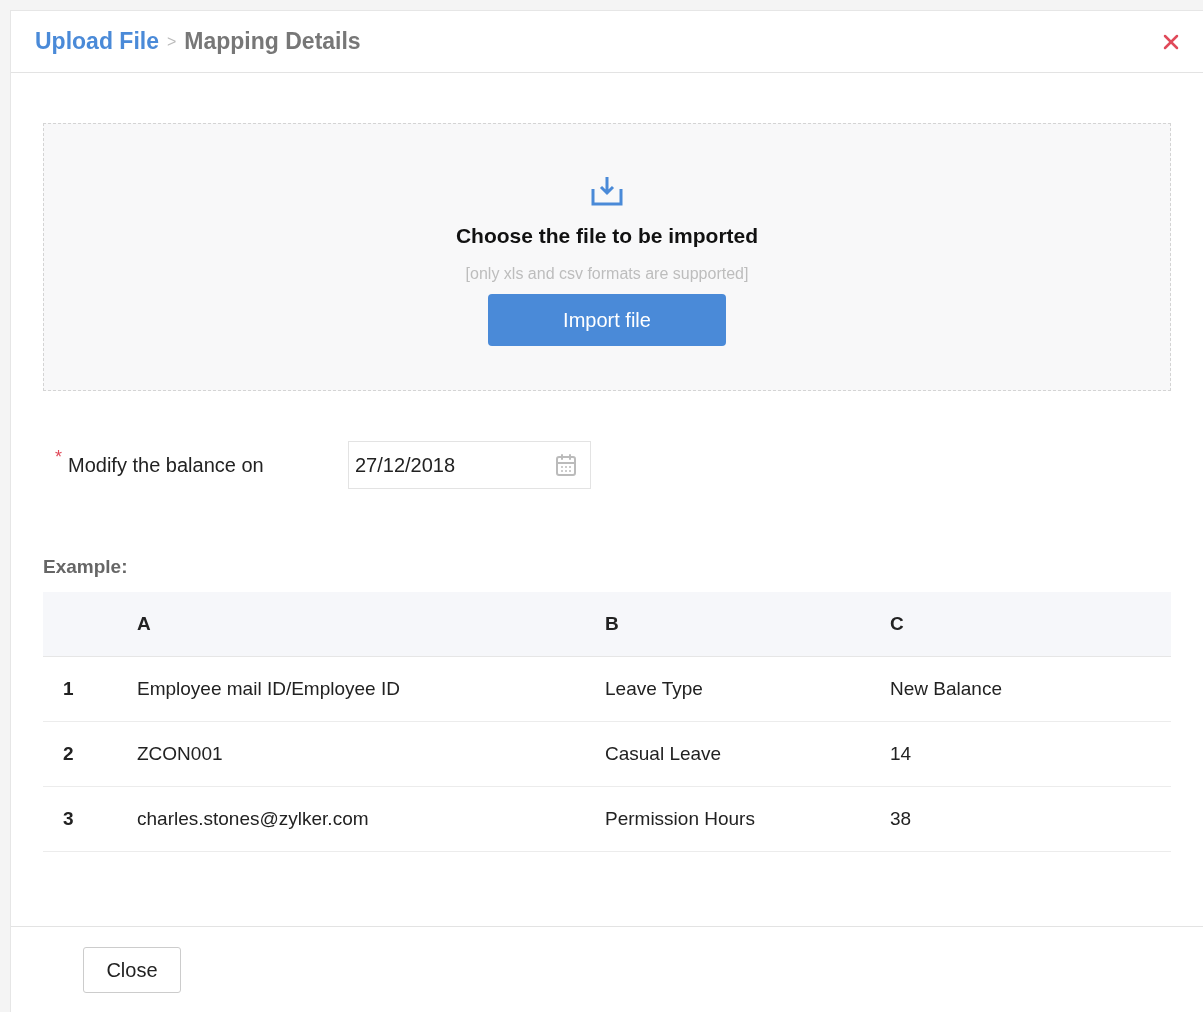 This screenshot has height=1012, width=1203. What do you see at coordinates (90, 689) in the screenshot?
I see `row-number: 1` at bounding box center [90, 689].